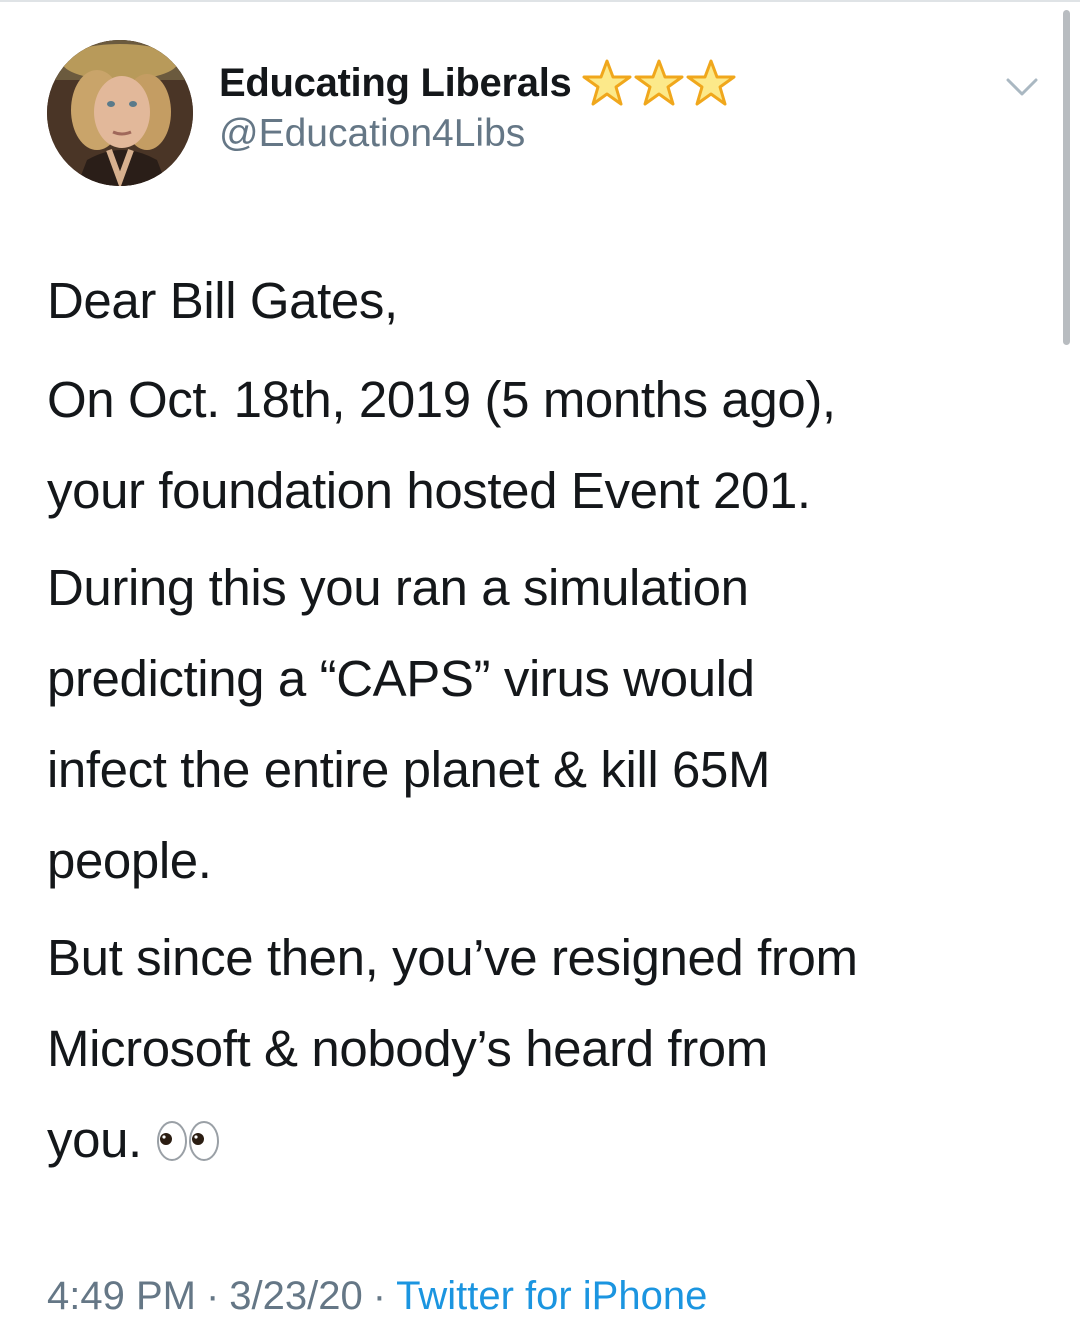  Describe the element at coordinates (188, 1141) in the screenshot. I see `eyes-icon` at that location.